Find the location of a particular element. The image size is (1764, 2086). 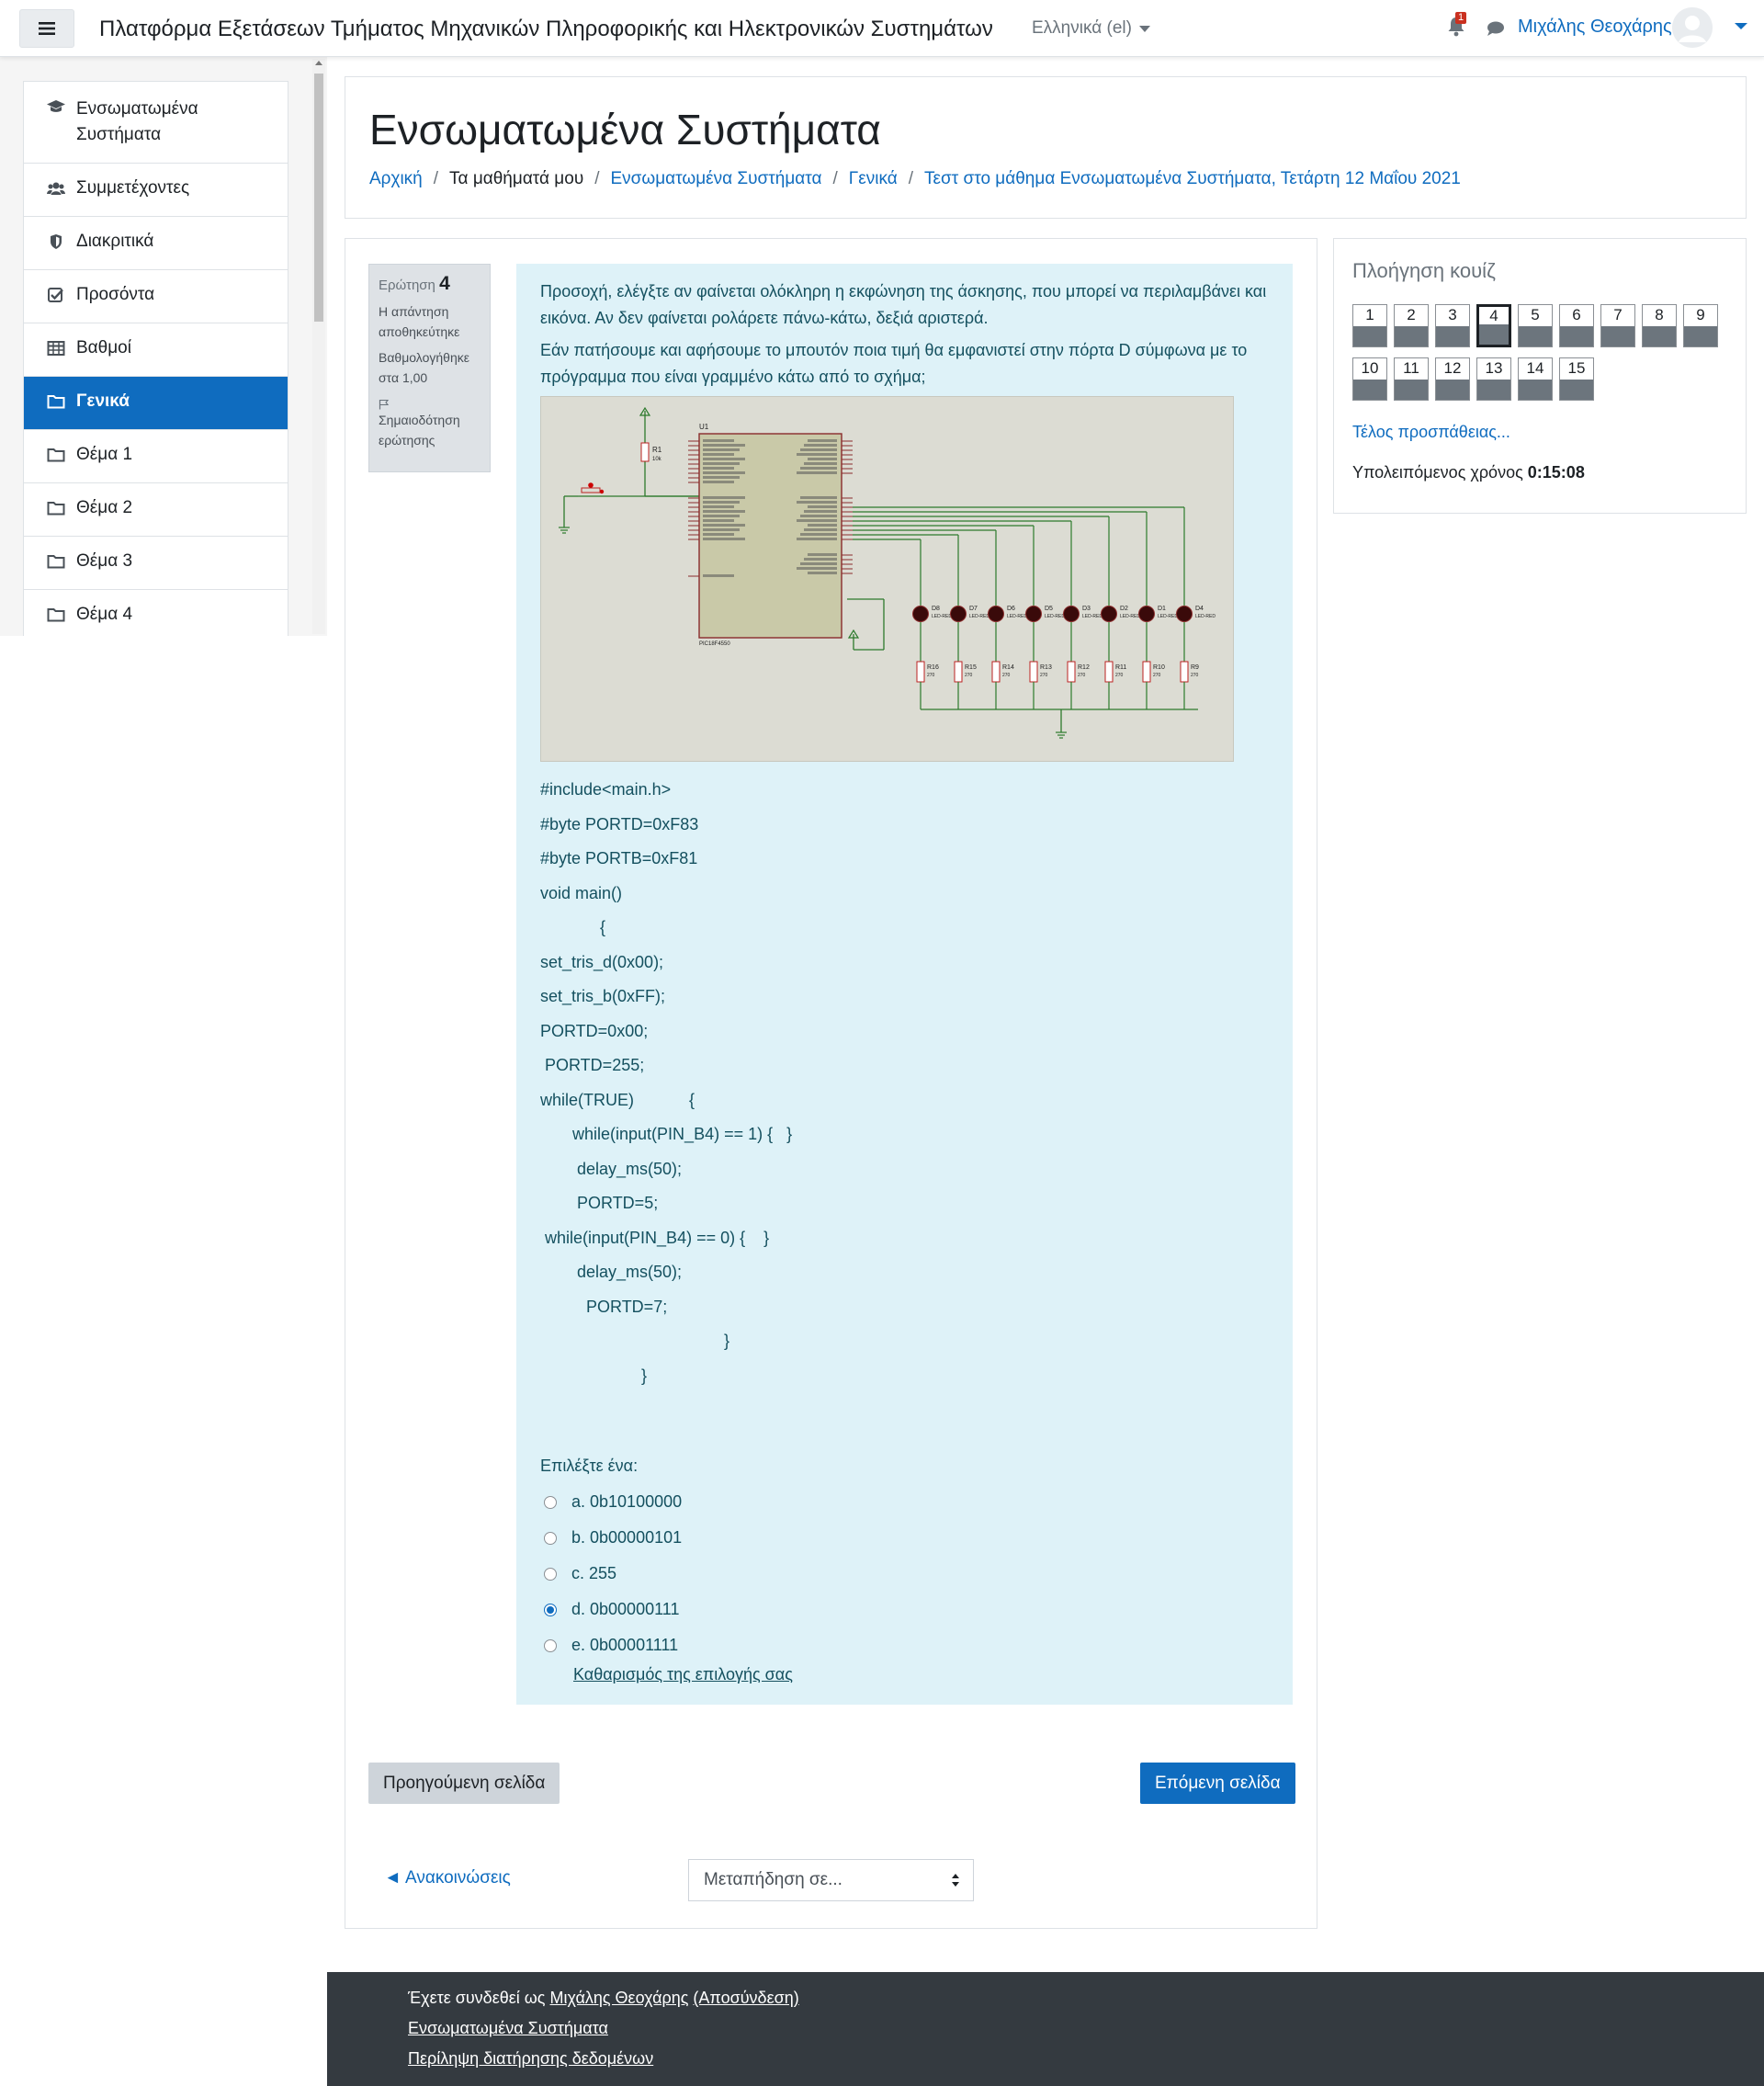

drawer-item-topic-3: Θέμα 3 is located at coordinates (156, 563).